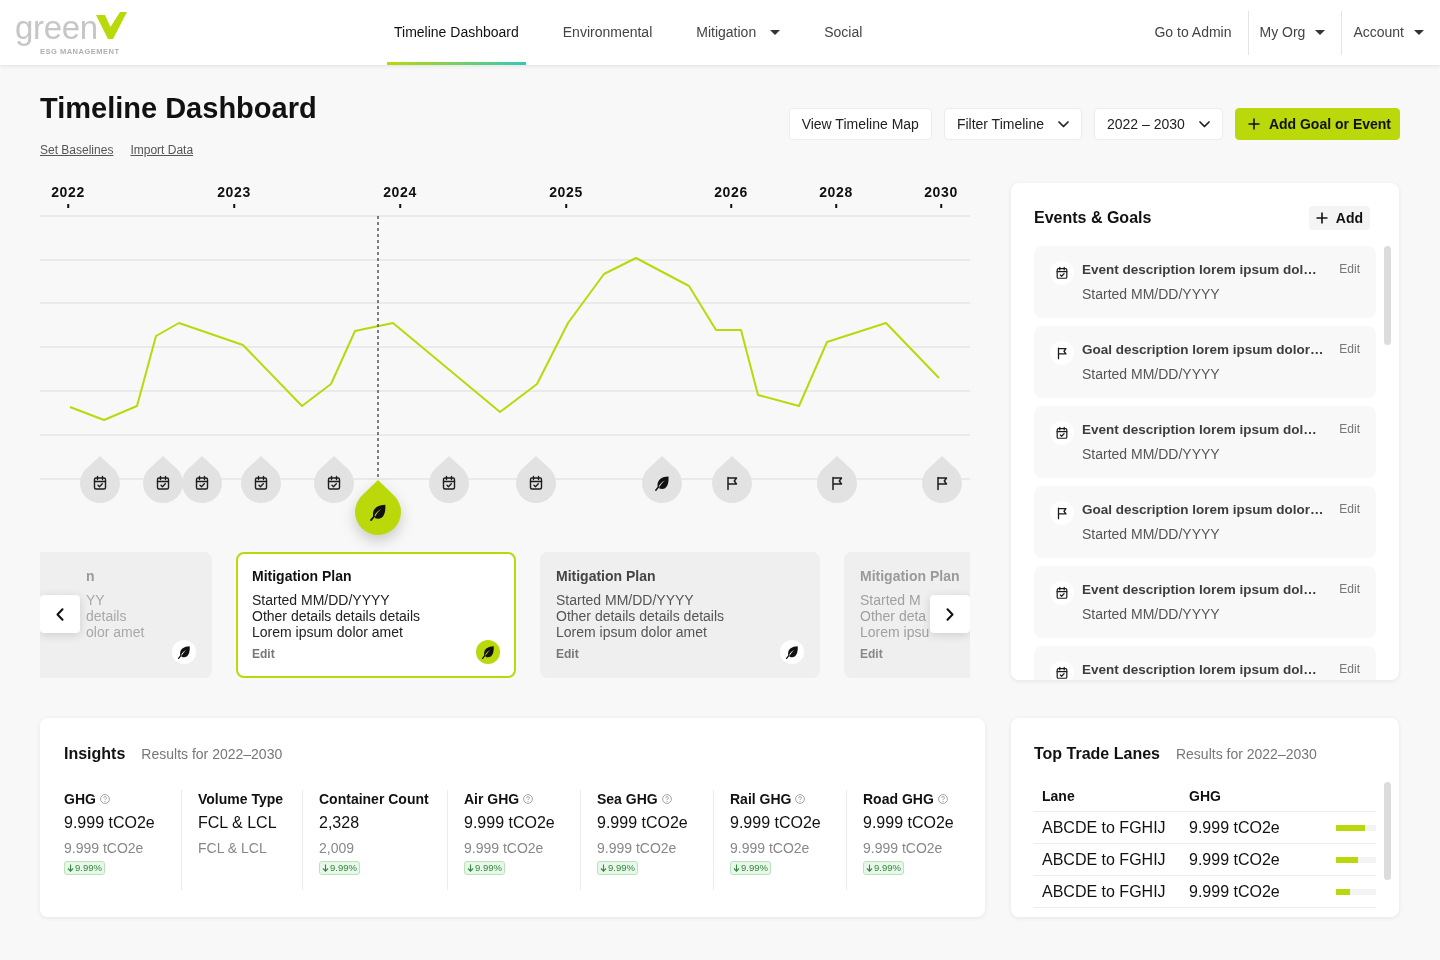 The width and height of the screenshot is (1440, 960). Describe the element at coordinates (738, 32) in the screenshot. I see `nav-tab: Mitigation` at that location.